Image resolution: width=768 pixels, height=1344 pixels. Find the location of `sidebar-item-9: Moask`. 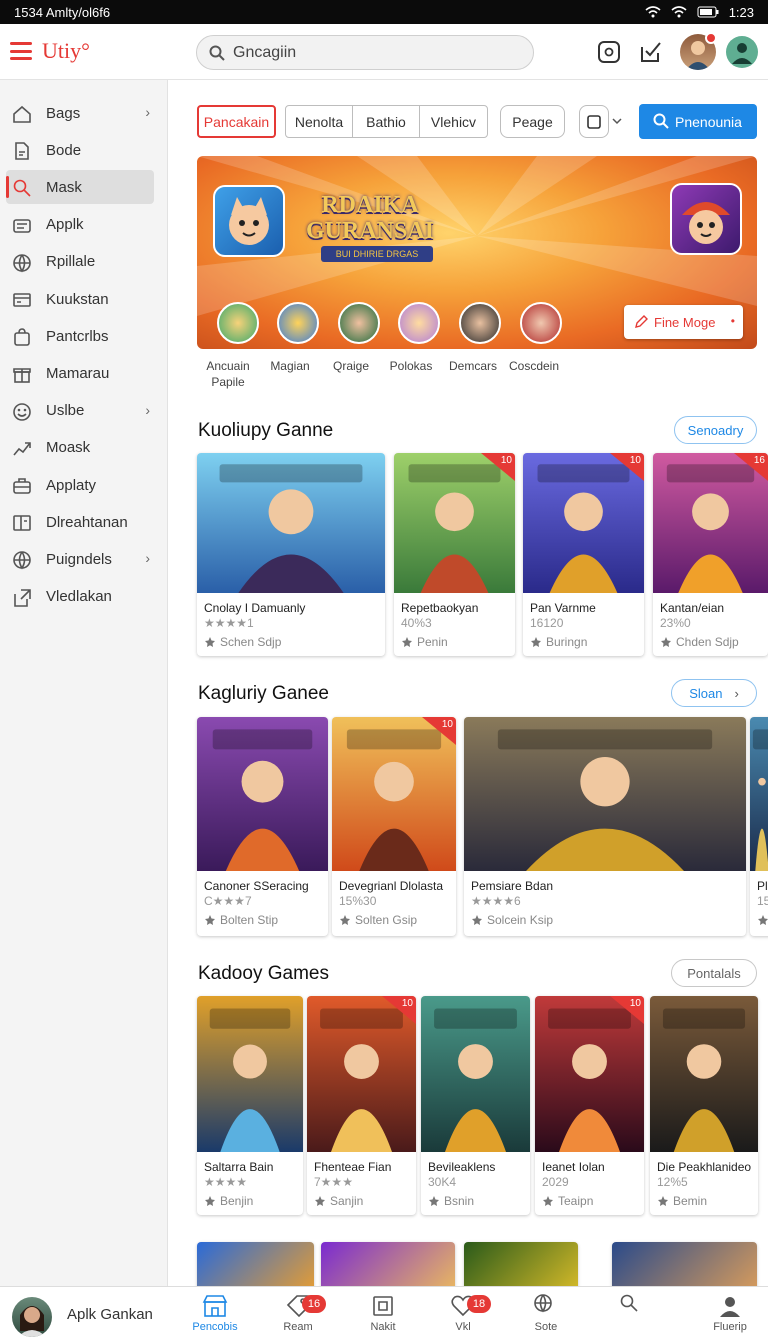

sidebar-item-9: Moask is located at coordinates (80, 448).